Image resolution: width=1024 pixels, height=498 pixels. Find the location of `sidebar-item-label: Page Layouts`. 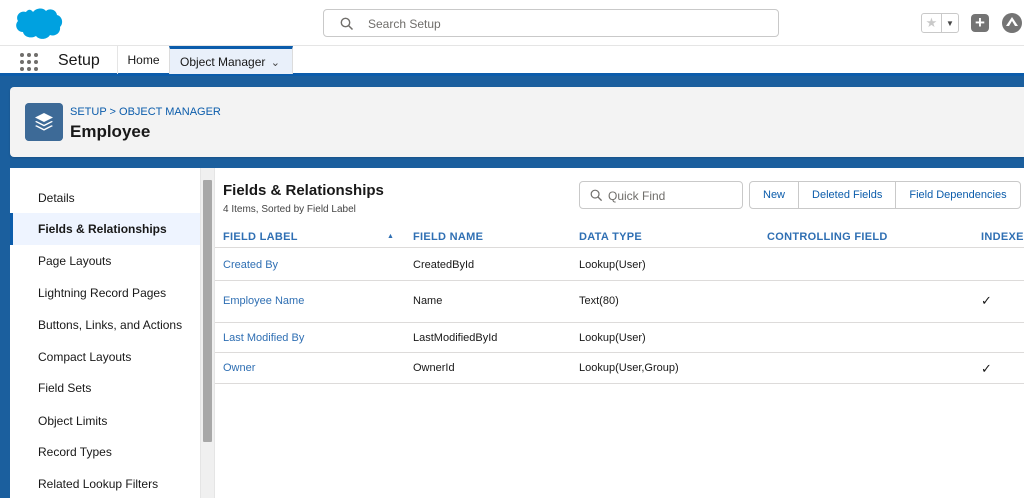

sidebar-item-label: Page Layouts is located at coordinates (75, 261).